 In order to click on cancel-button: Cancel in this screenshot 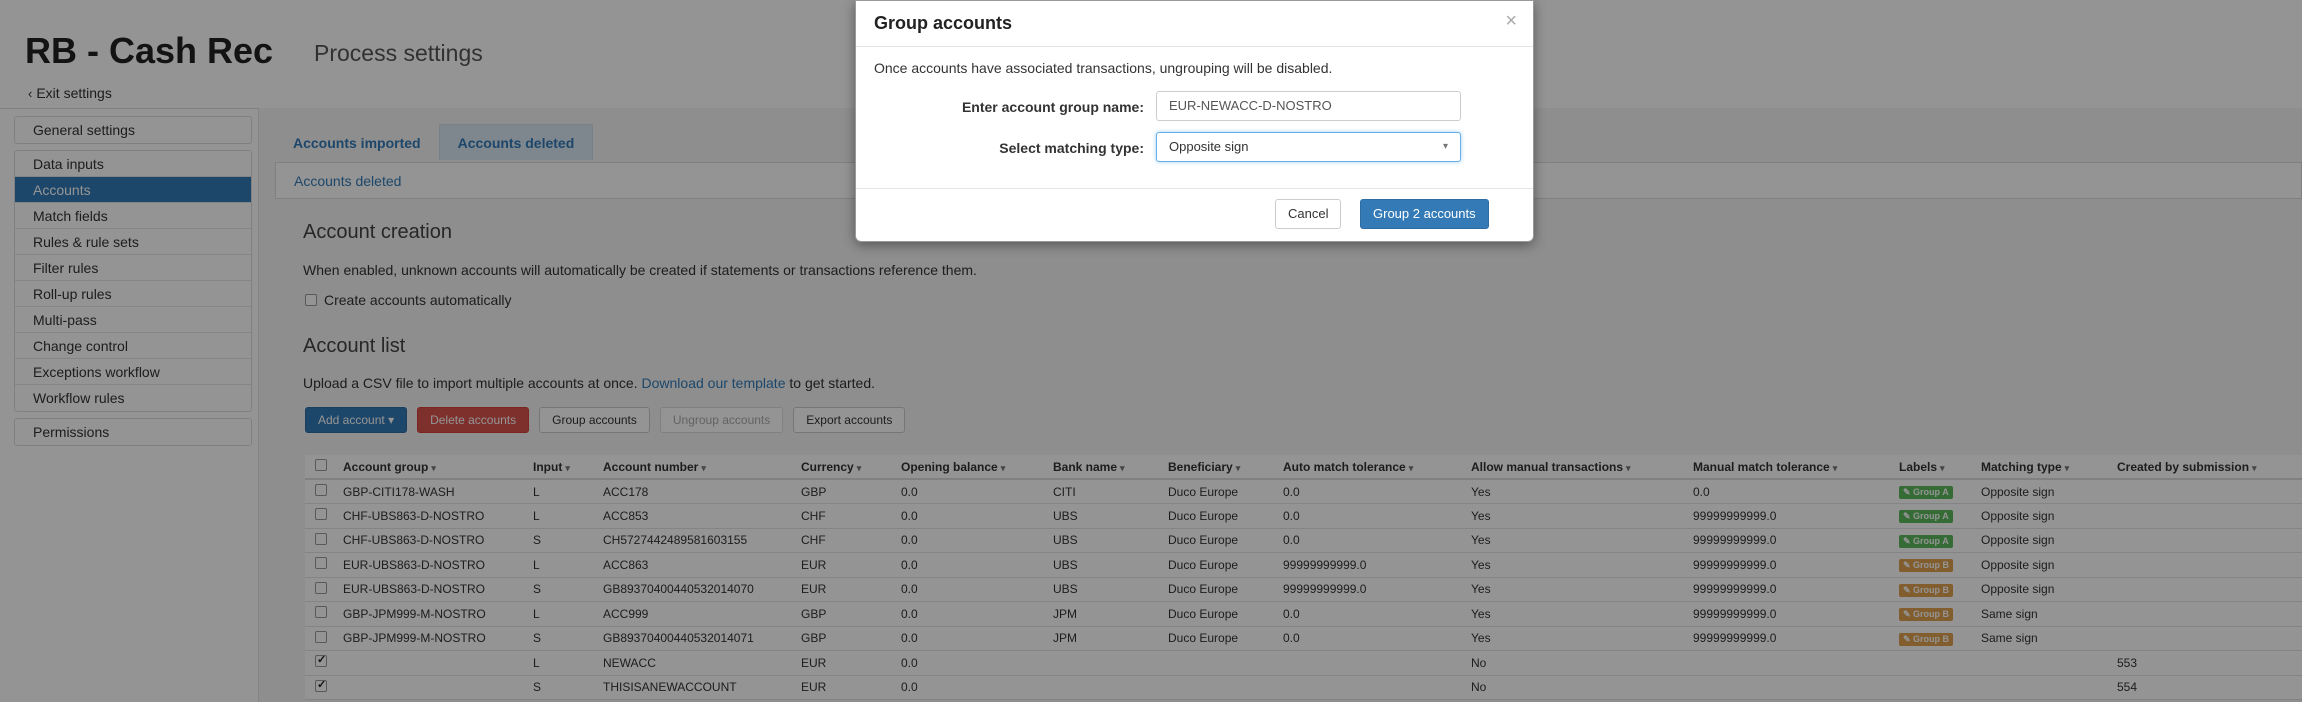, I will do `click(1308, 214)`.